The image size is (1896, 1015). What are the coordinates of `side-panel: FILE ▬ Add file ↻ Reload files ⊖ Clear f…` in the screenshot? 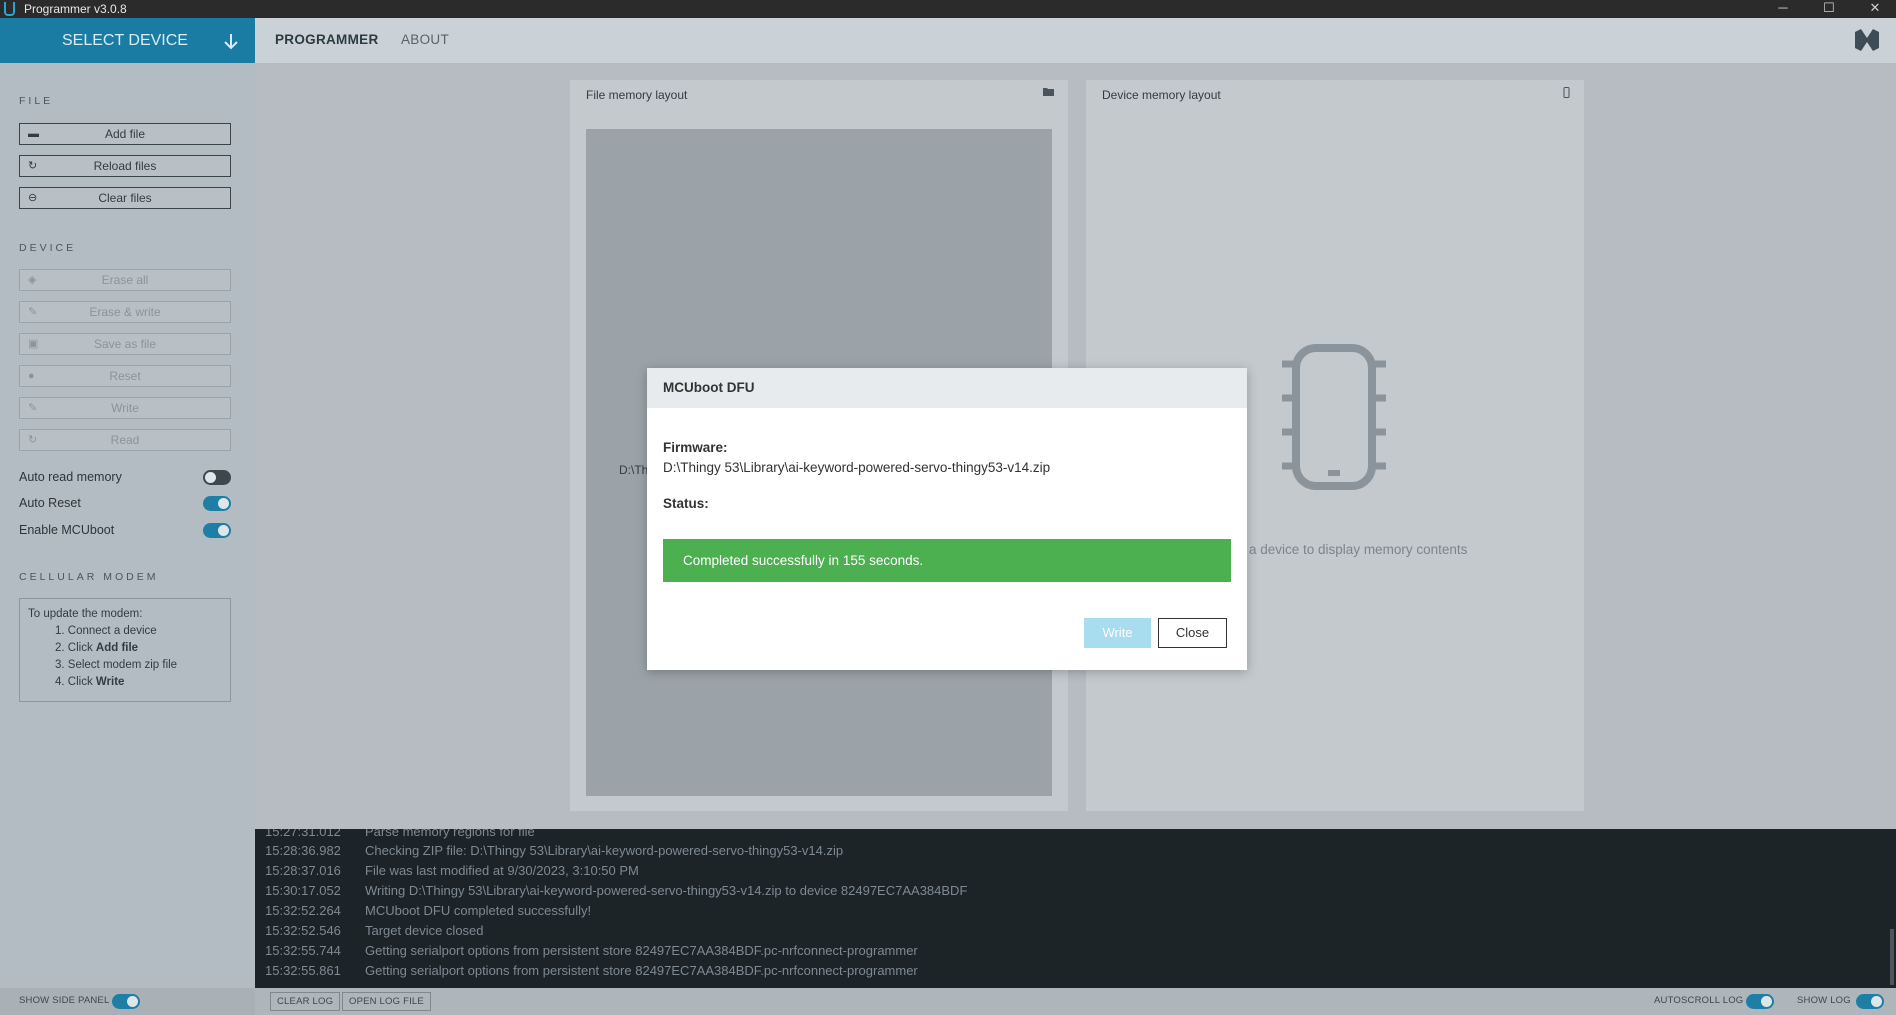 It's located at (127, 525).